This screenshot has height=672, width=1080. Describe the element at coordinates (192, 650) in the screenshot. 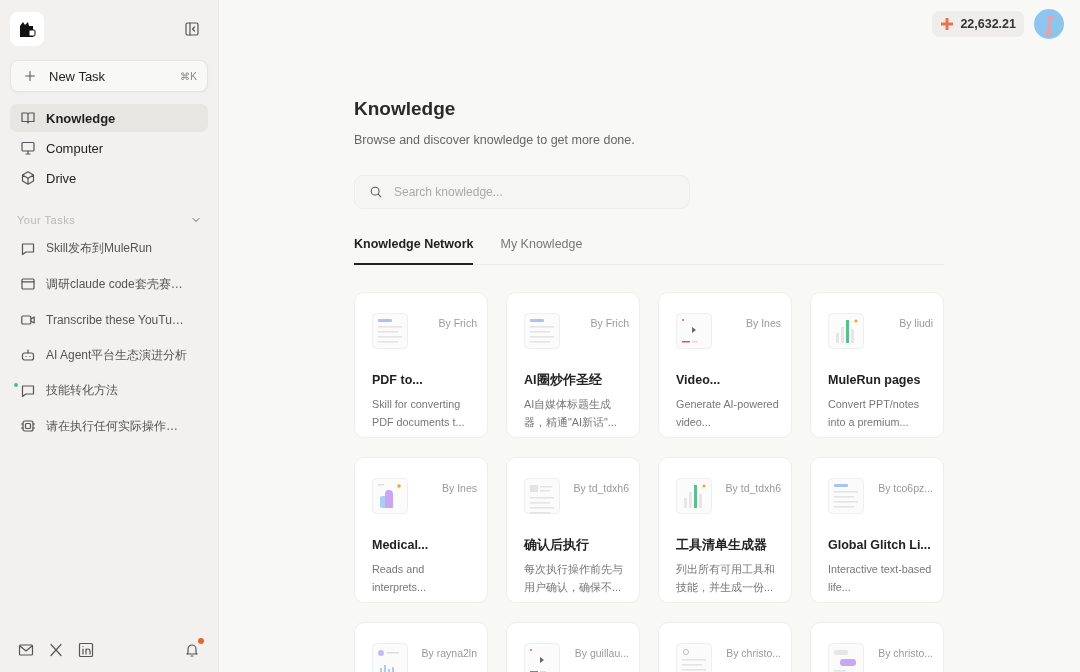

I see `bell-icon` at that location.